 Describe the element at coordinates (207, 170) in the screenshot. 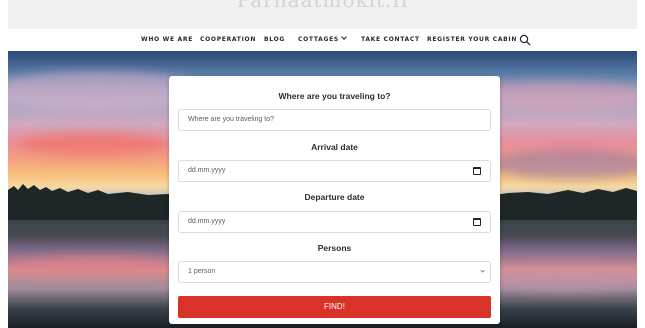

I see `arrival-date-value: dd.mm.yyyy` at that location.